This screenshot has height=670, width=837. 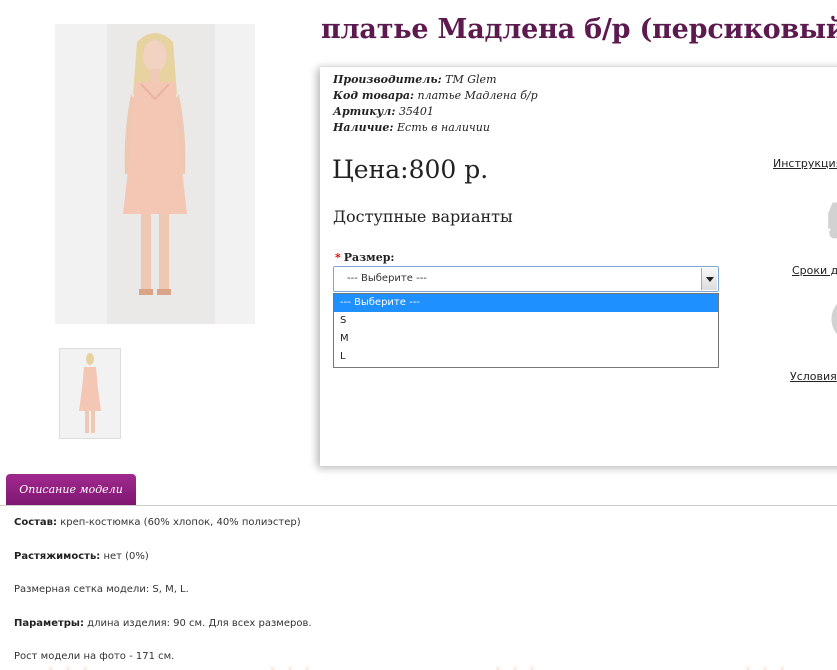 I want to click on meta-manufacturer: Производитель: ТМ Glem, so click(x=415, y=79).